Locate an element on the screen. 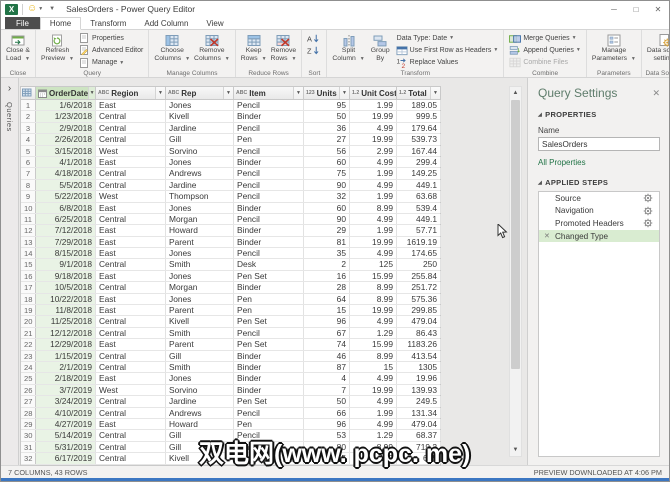 Image resolution: width=670 pixels, height=482 pixels. qat-customize-icon: ▼ is located at coordinates (52, 9).